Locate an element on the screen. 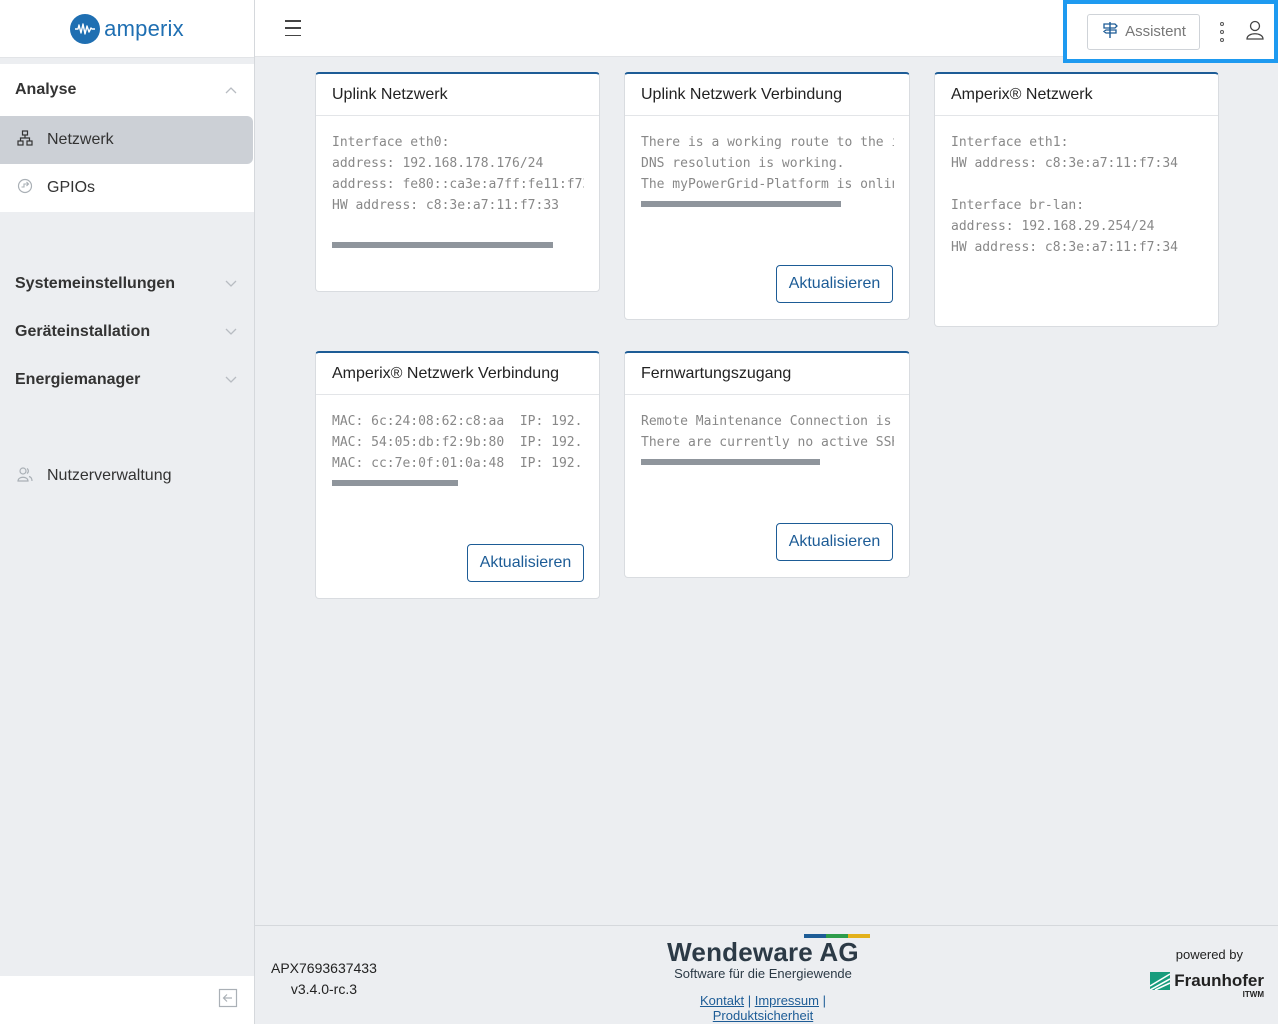  logo: amperix is located at coordinates (127, 29).